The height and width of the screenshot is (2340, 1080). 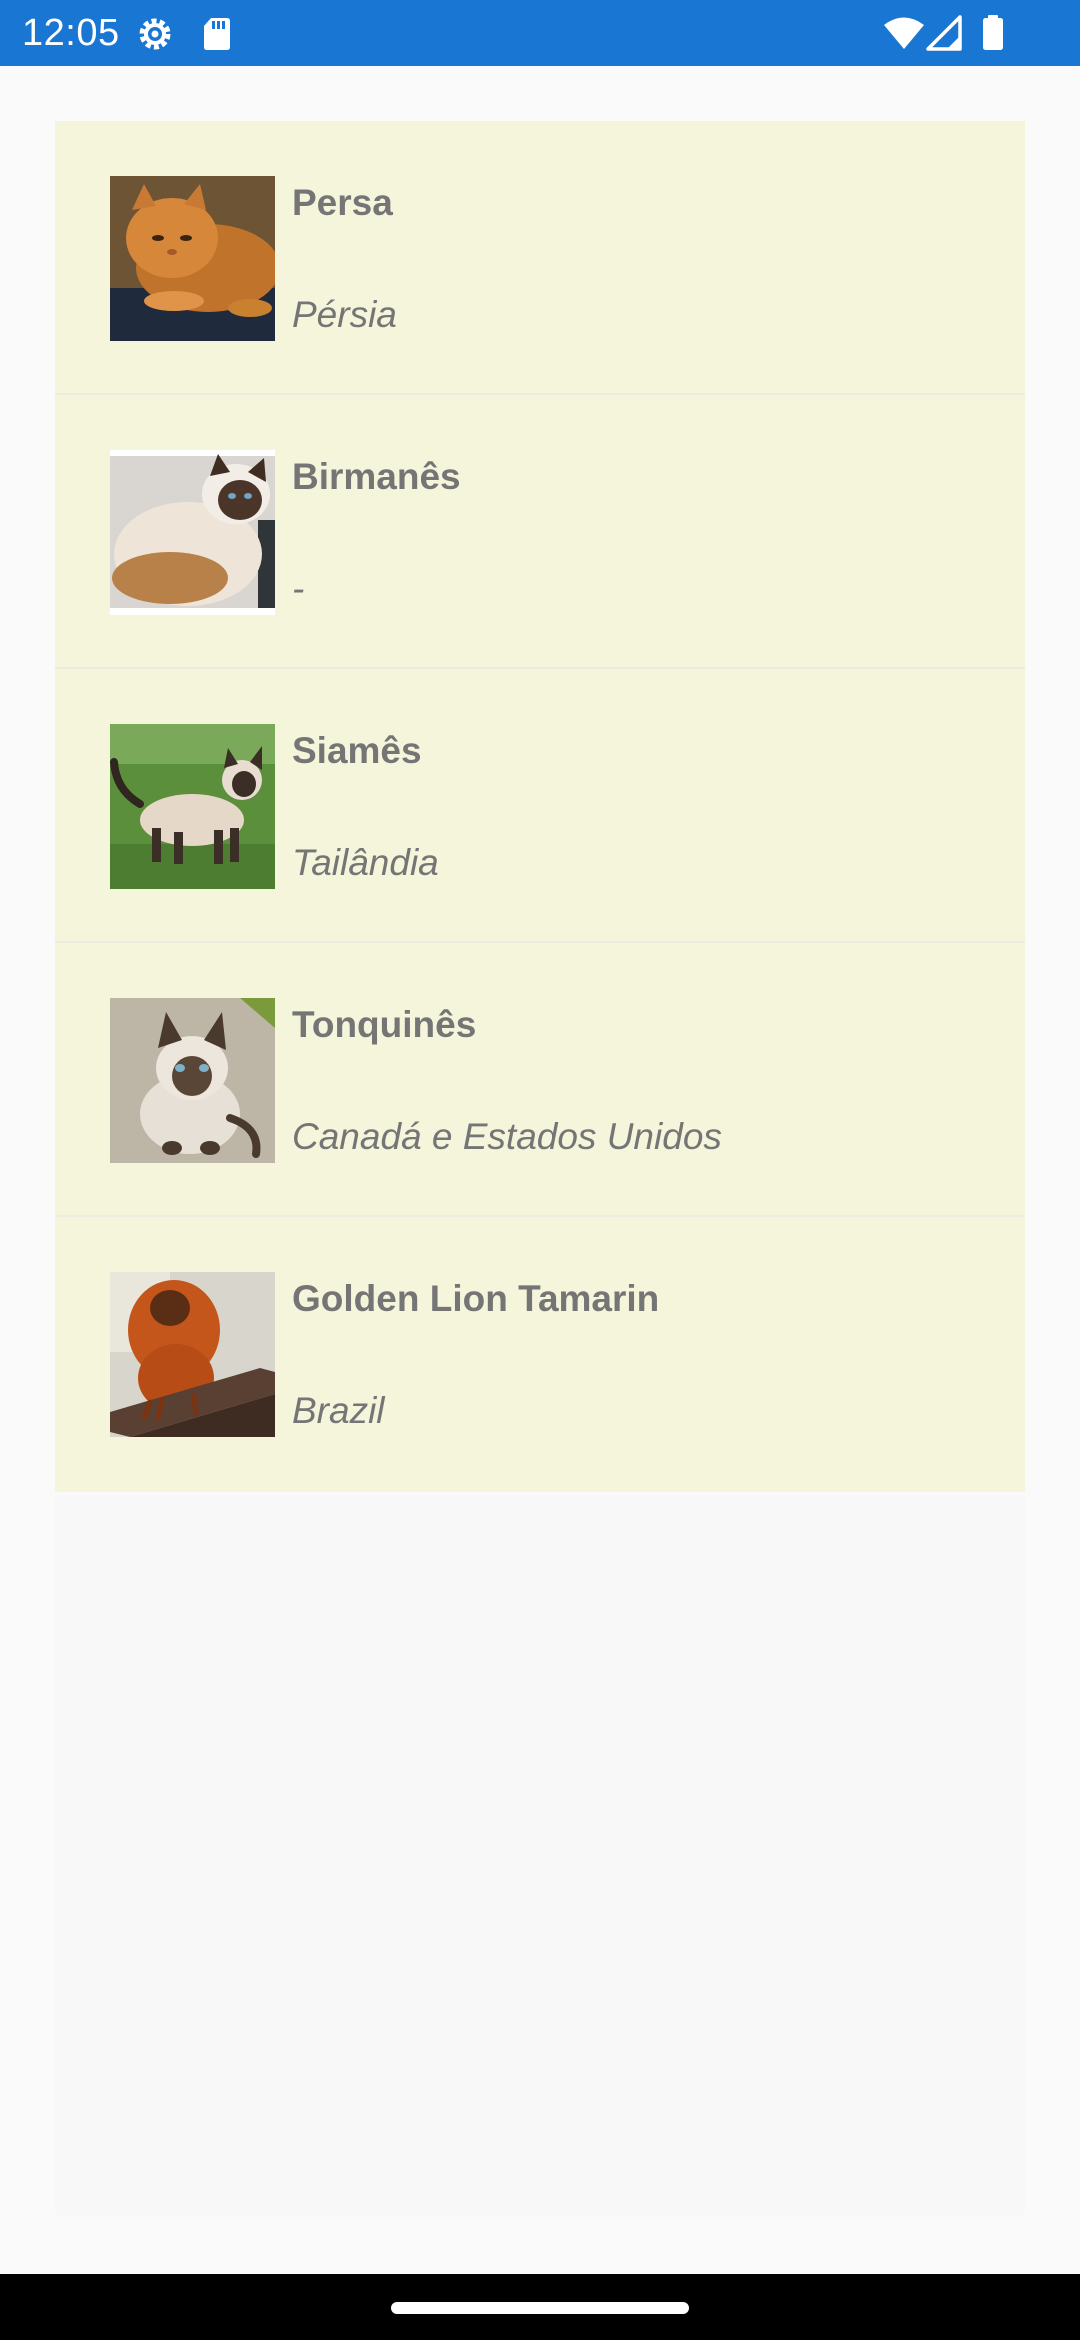 I want to click on list-item: Siamês Tailândia, so click(x=540, y=806).